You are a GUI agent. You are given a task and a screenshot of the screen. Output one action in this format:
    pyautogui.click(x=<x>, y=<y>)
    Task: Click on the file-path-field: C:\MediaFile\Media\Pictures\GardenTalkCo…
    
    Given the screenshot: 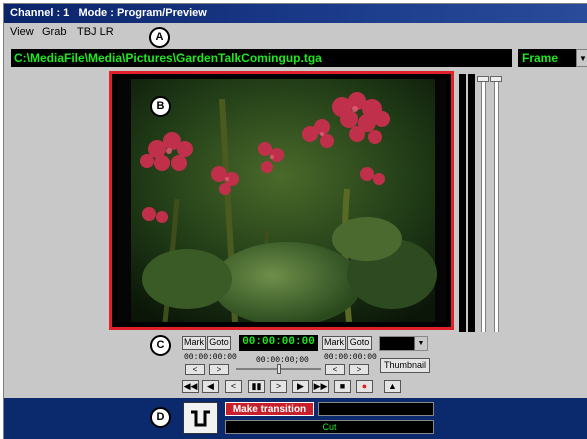 What is the action you would take?
    pyautogui.click(x=261, y=58)
    